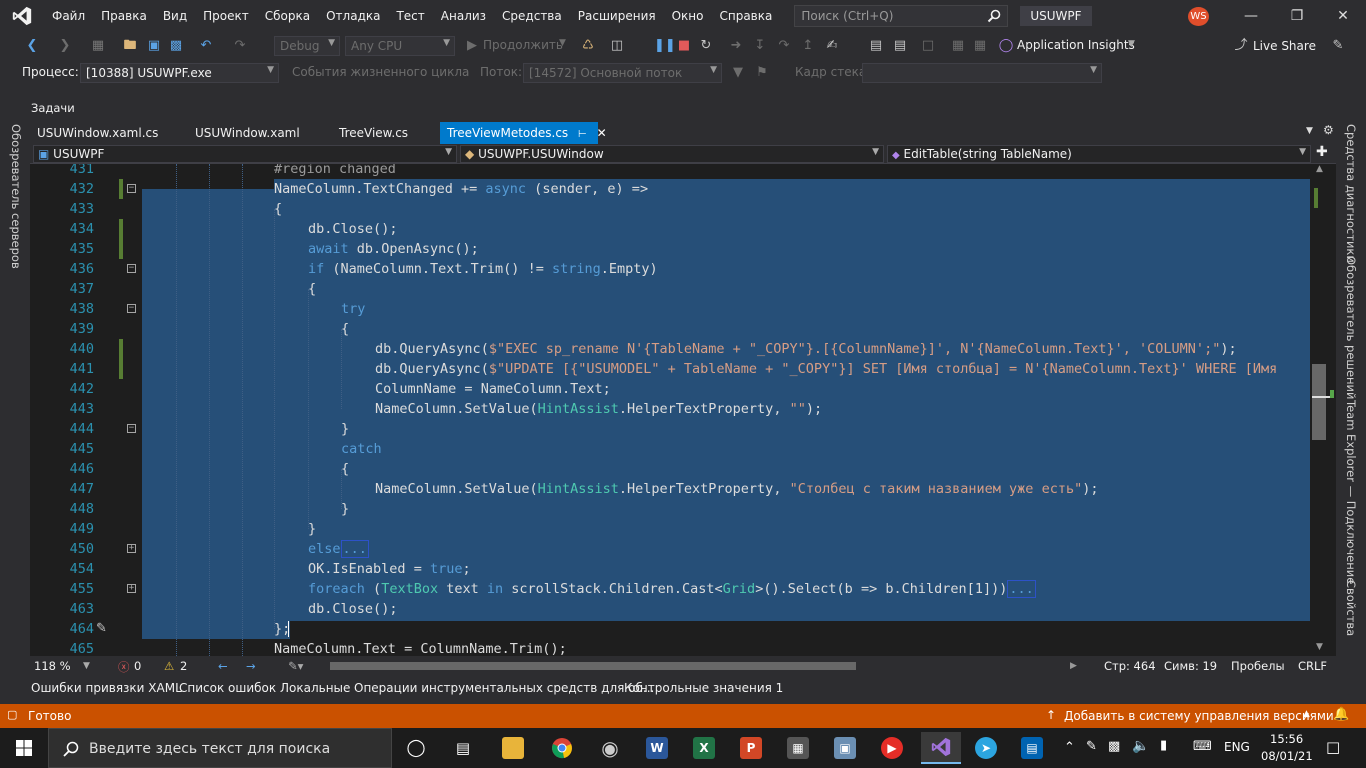  What do you see at coordinates (179, 73) in the screenshot?
I see `process-select: [10388] USUWPF.exe ▼` at bounding box center [179, 73].